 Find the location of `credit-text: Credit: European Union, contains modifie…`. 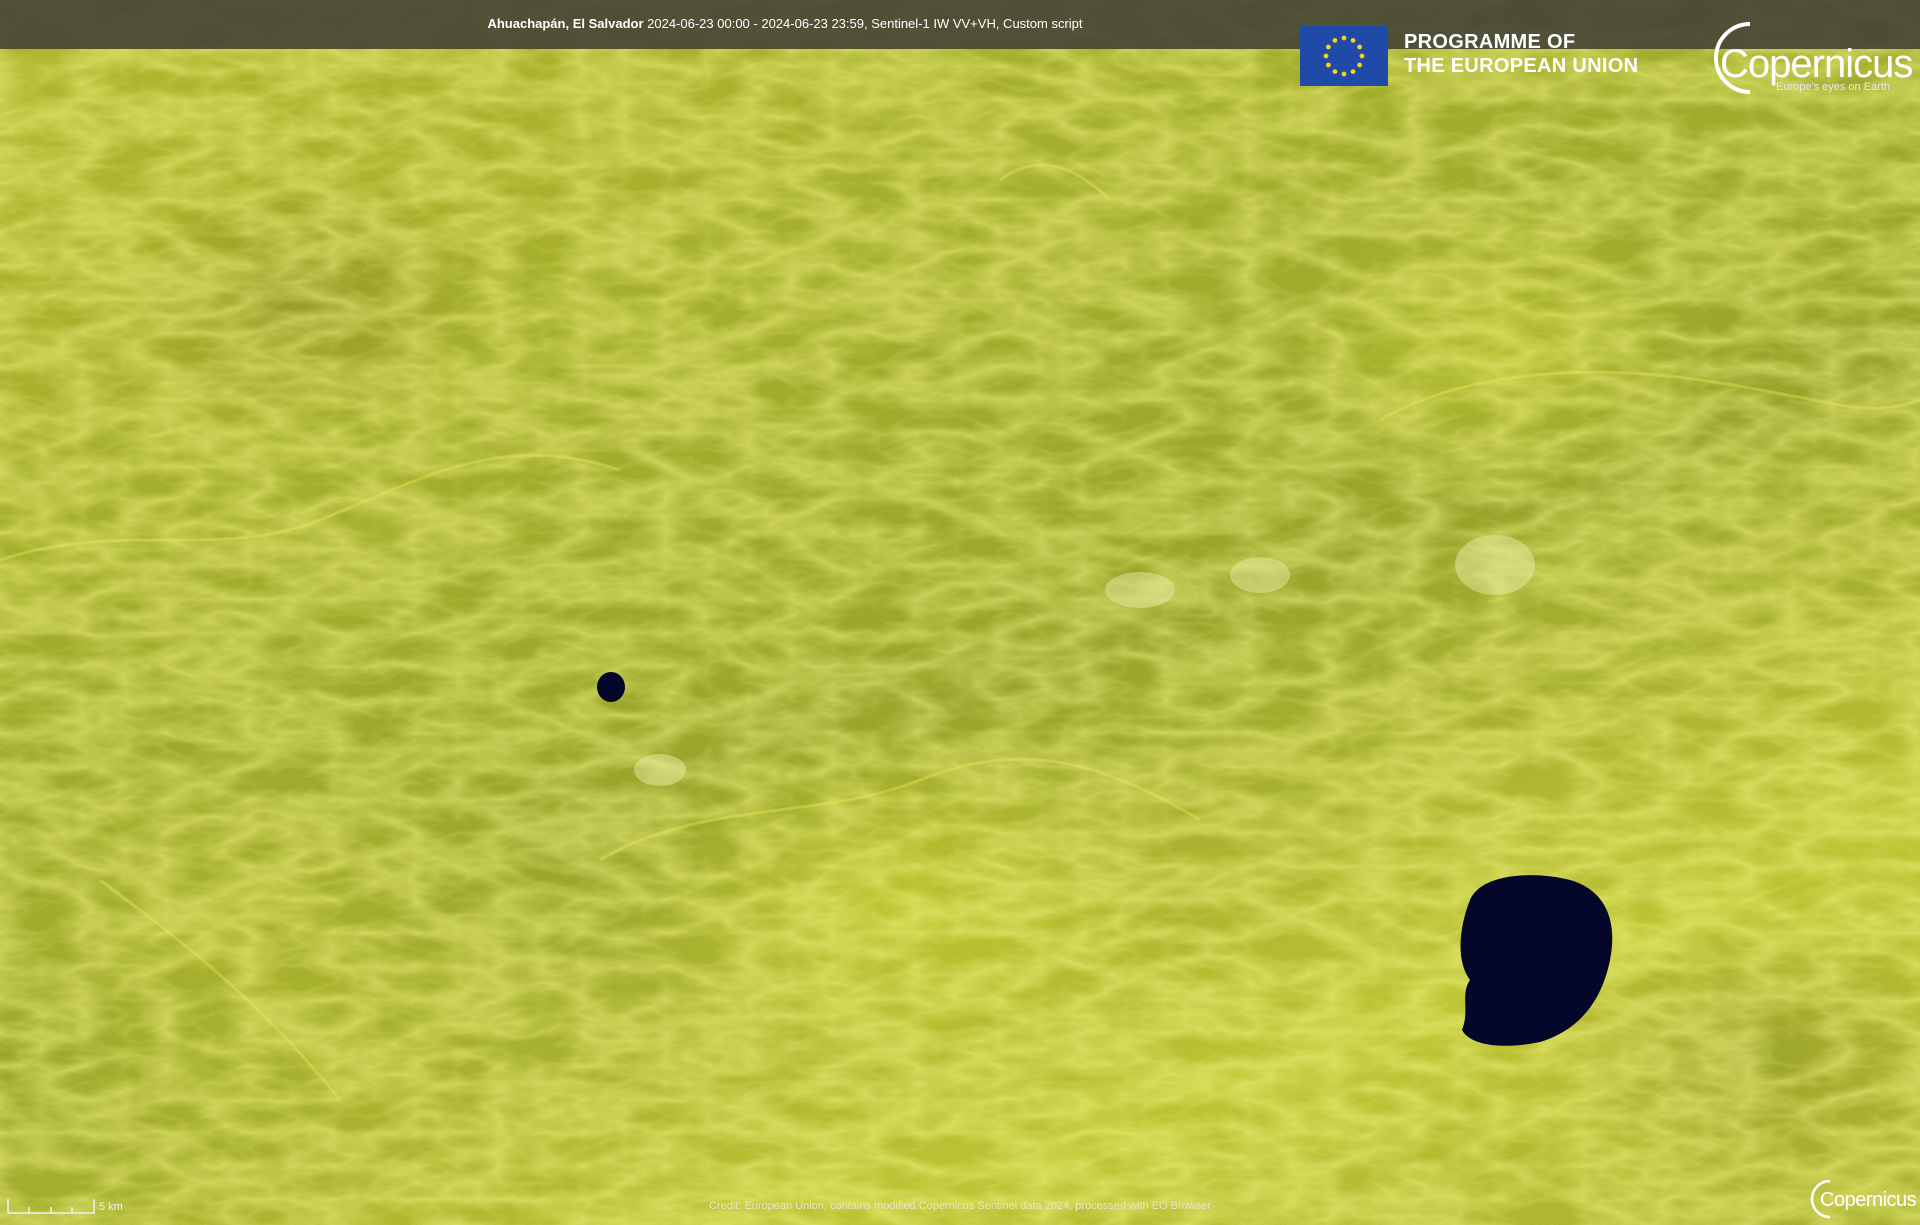

credit-text: Credit: European Union, contains modifie… is located at coordinates (960, 1206).